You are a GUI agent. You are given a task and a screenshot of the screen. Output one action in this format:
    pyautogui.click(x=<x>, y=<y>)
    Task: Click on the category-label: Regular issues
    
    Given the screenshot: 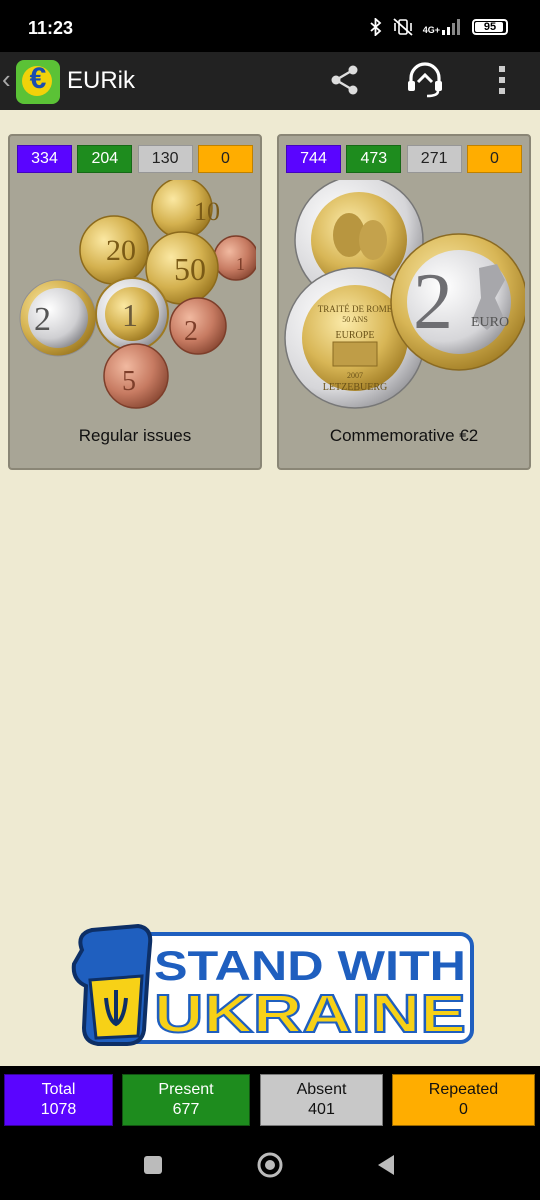 What is the action you would take?
    pyautogui.click(x=135, y=435)
    